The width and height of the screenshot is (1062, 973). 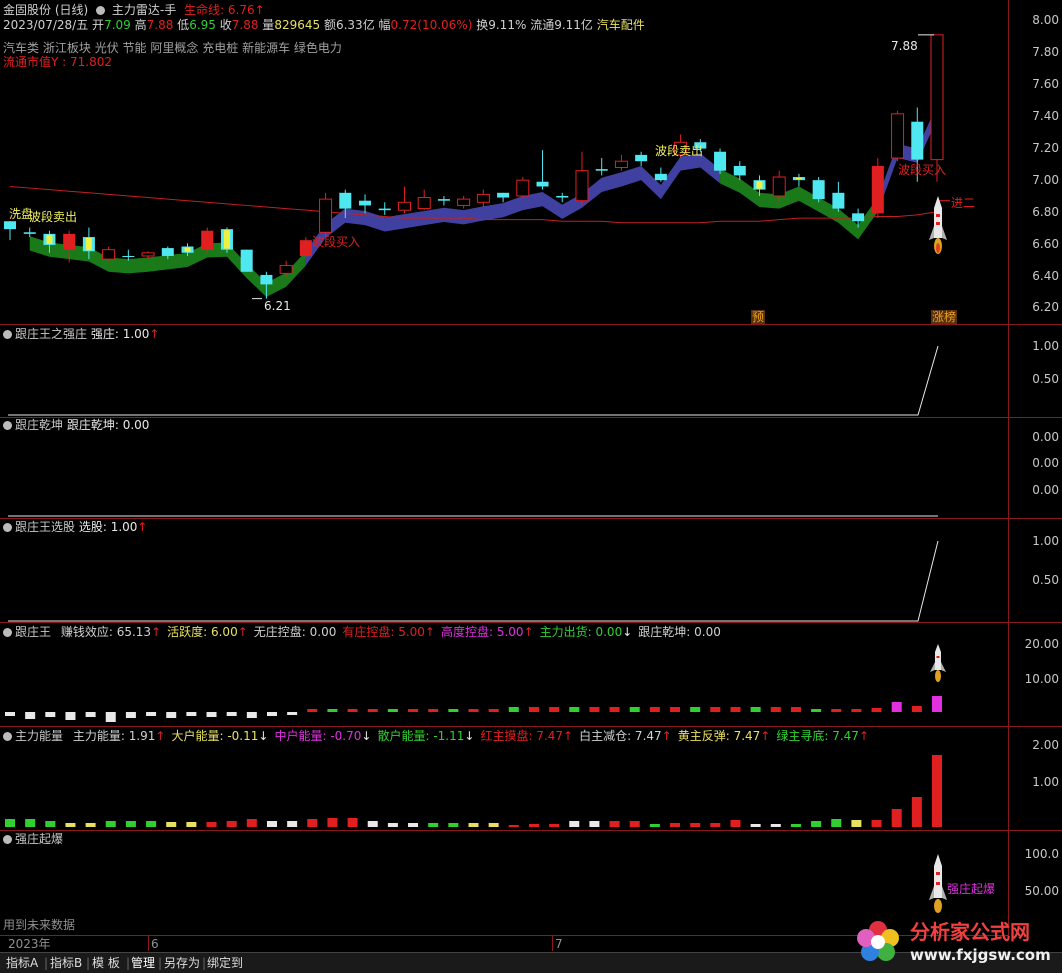 What do you see at coordinates (297, 25) in the screenshot?
I see `volume-value: 829645` at bounding box center [297, 25].